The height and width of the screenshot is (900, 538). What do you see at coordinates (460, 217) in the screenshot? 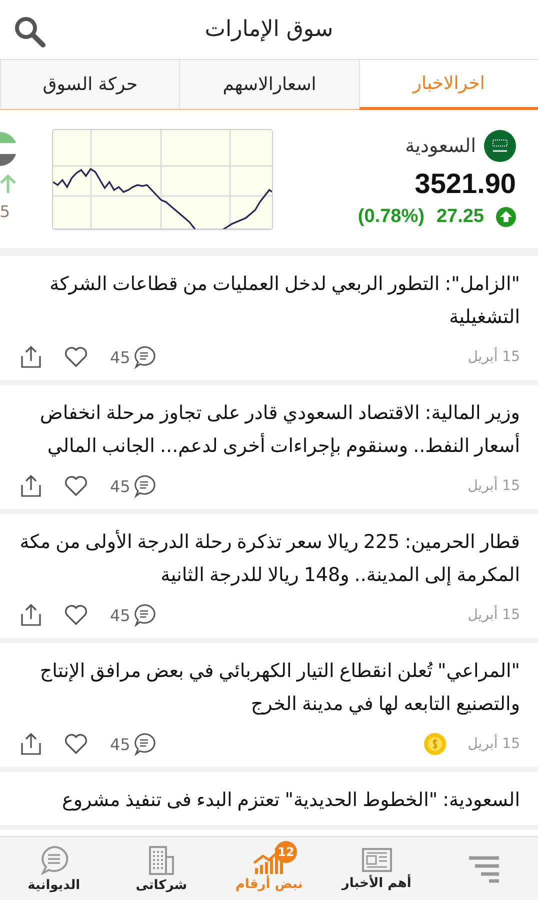
I see `point-change: 27.25` at bounding box center [460, 217].